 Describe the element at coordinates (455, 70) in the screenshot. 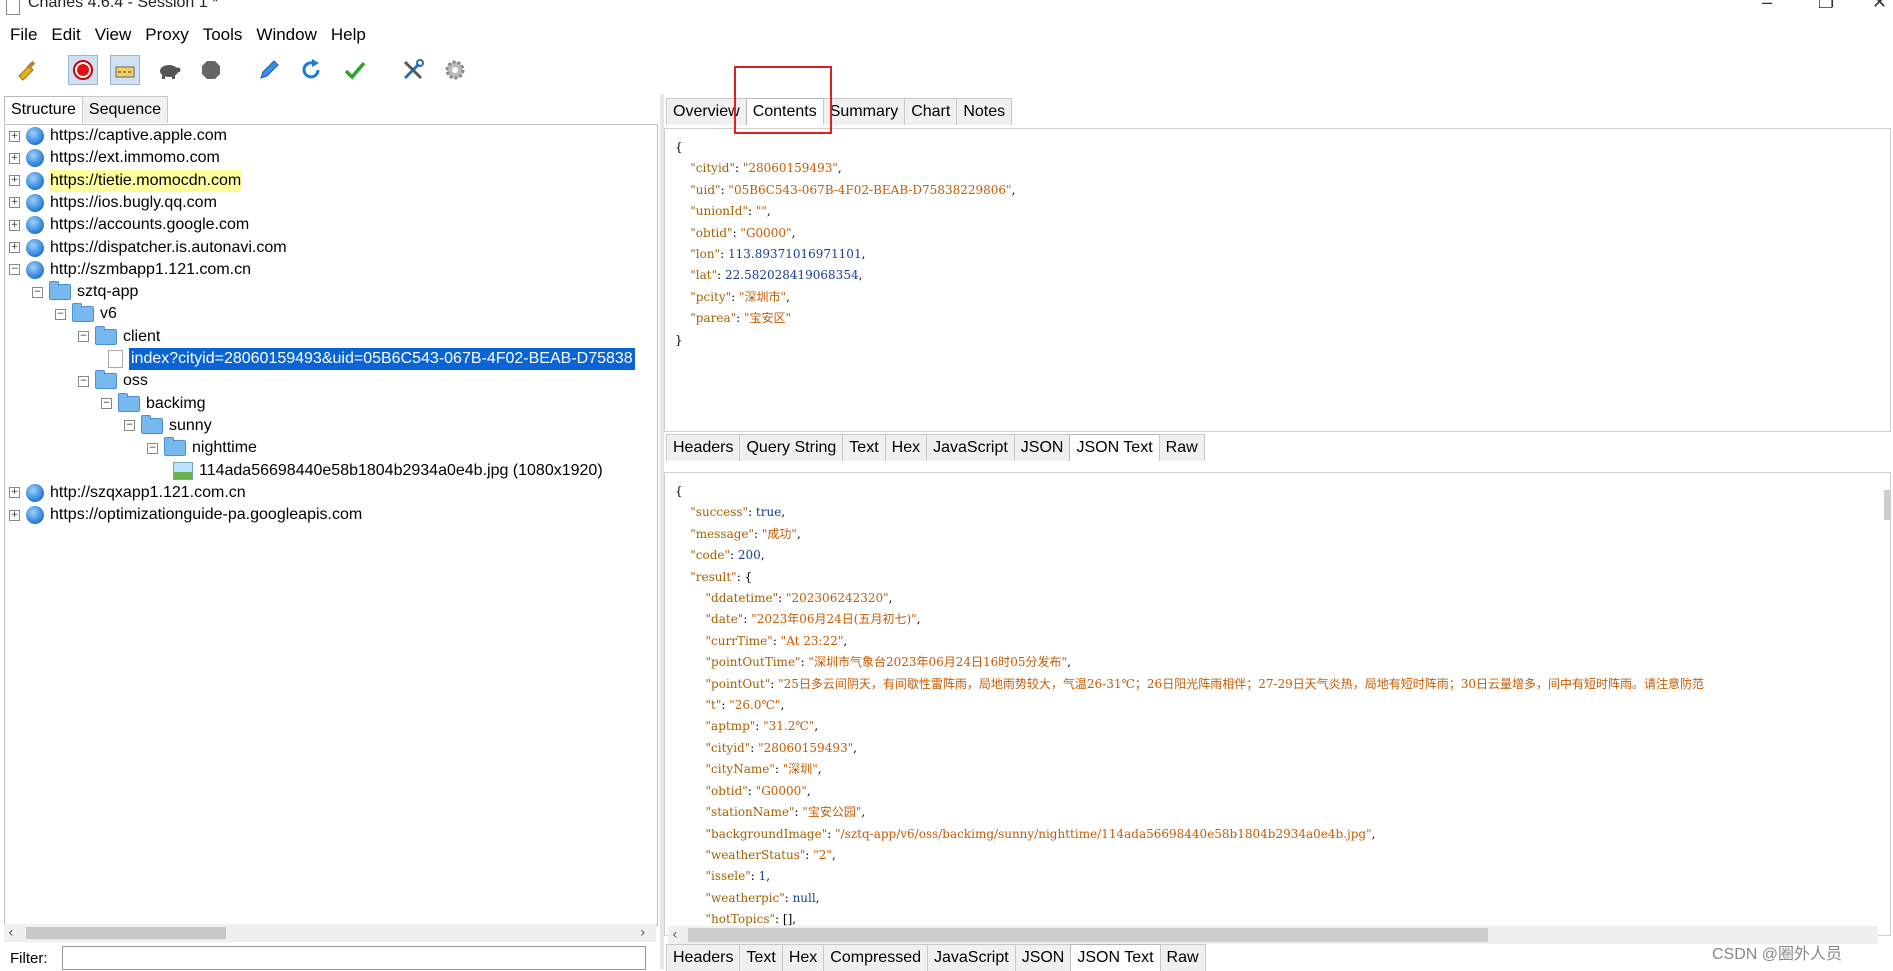

I see `settings-icon` at that location.